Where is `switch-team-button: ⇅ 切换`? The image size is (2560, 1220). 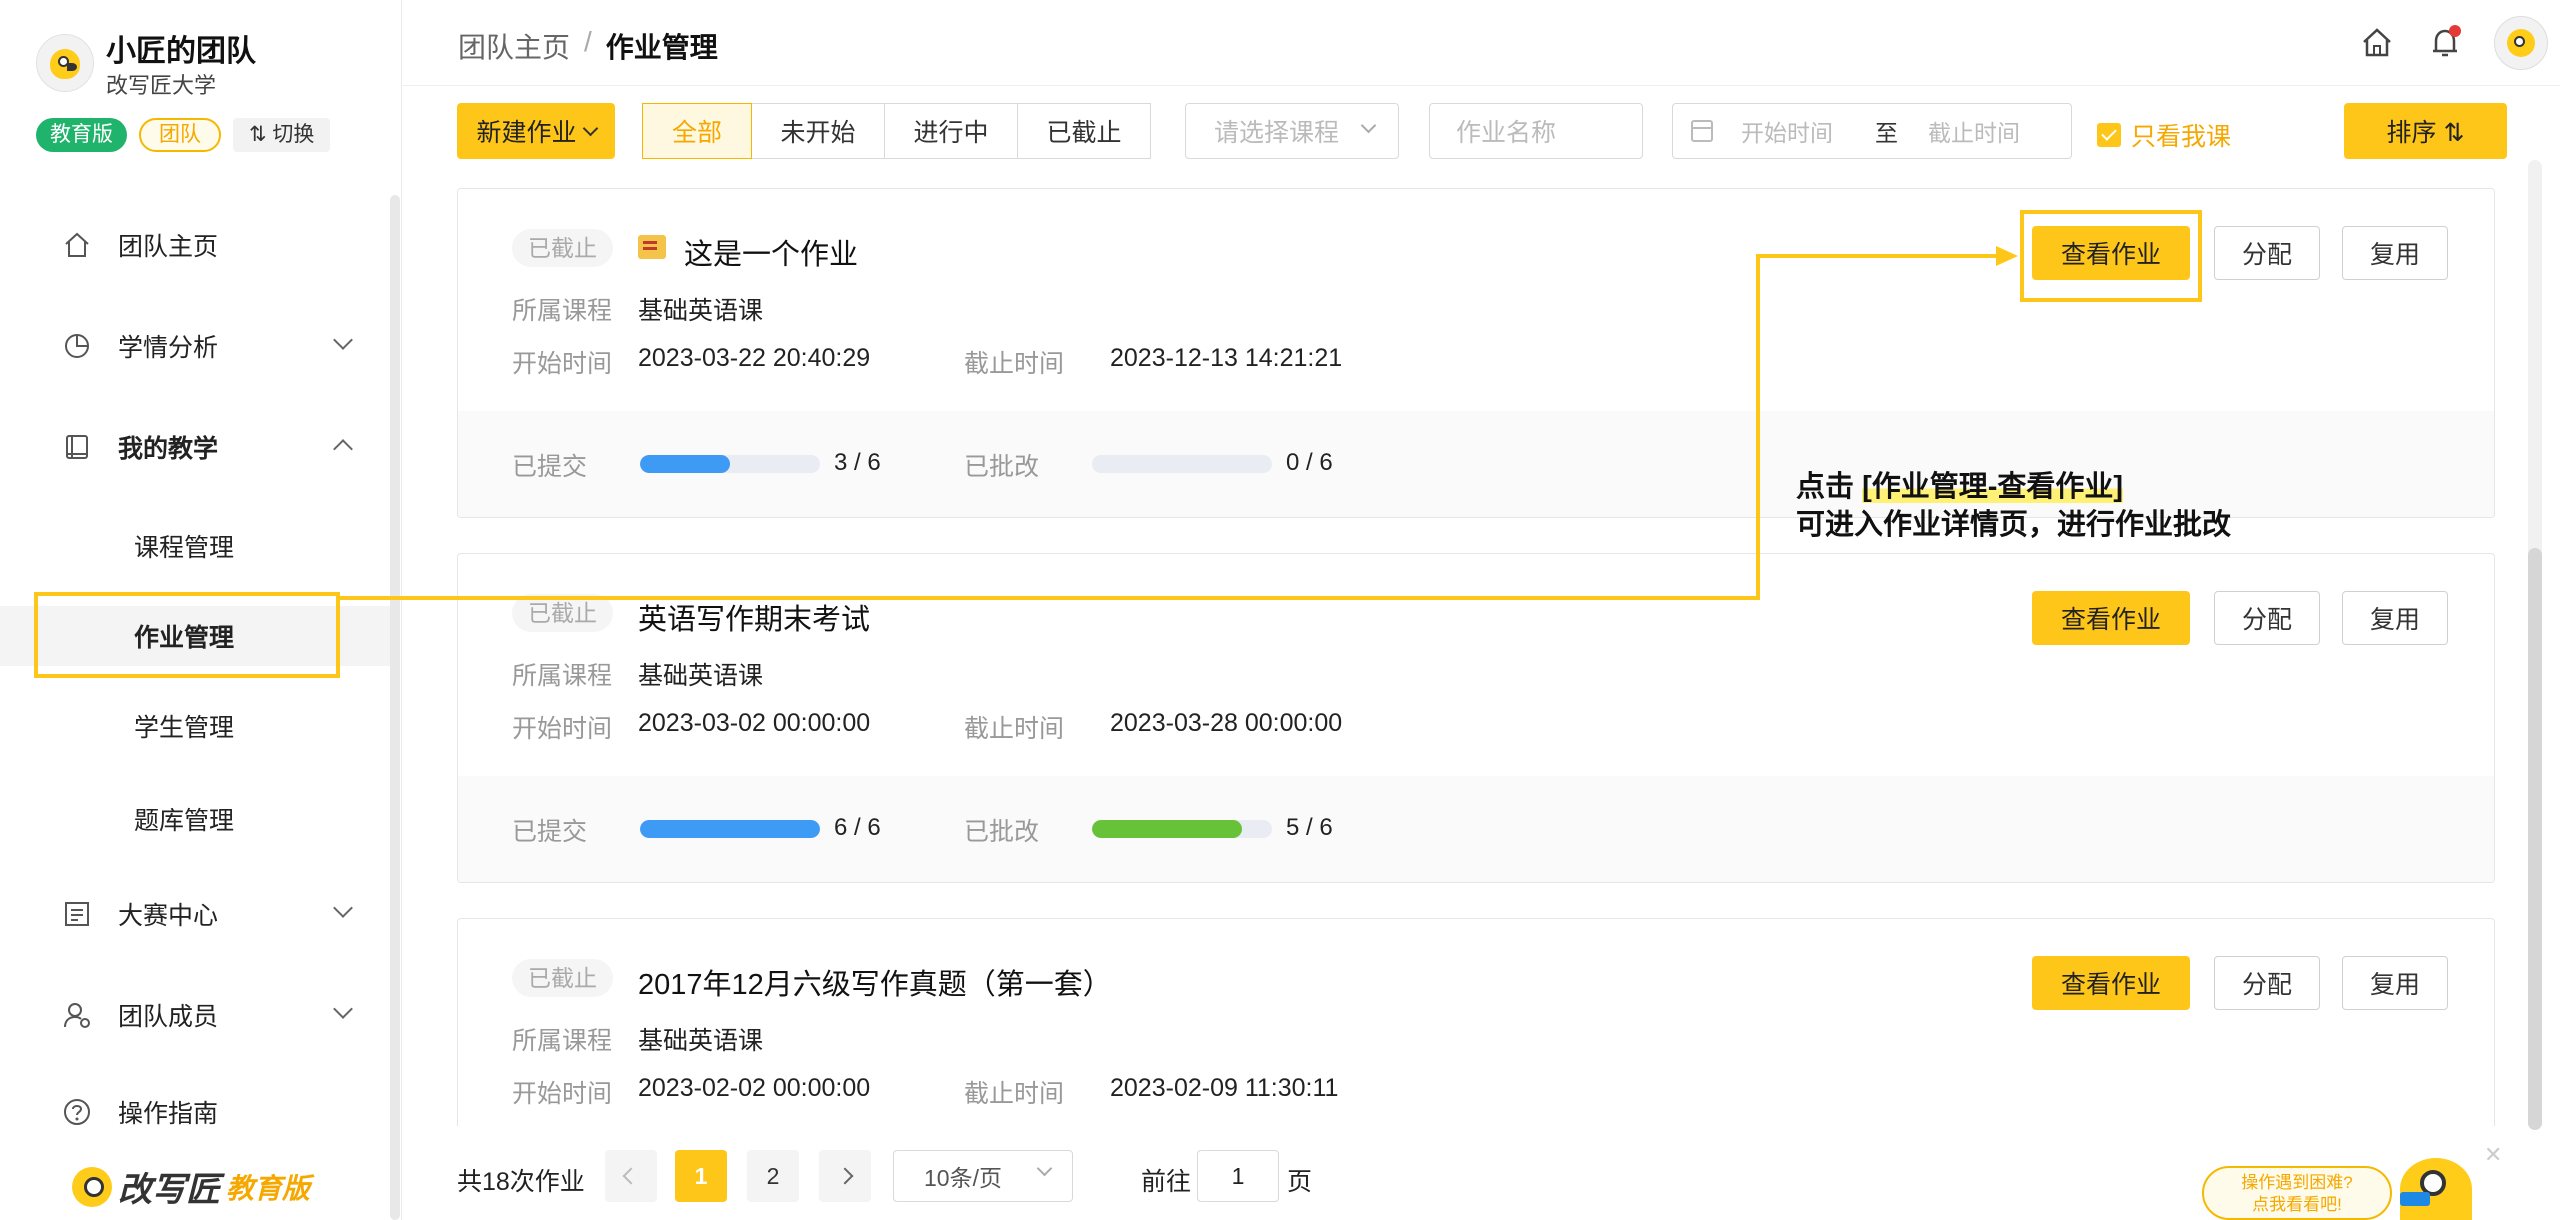 switch-team-button: ⇅ 切换 is located at coordinates (282, 135).